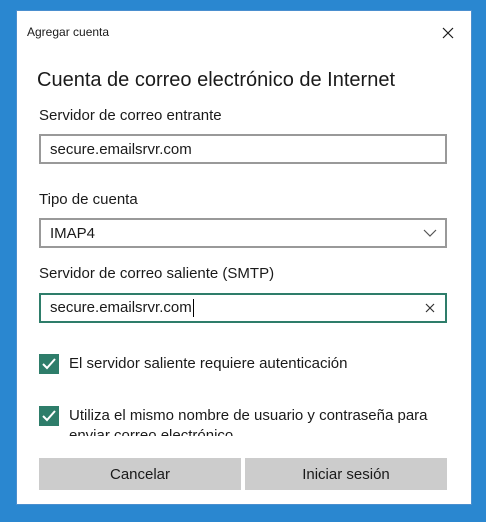 Image resolution: width=486 pixels, height=522 pixels. What do you see at coordinates (193, 308) in the screenshot?
I see `text-caret` at bounding box center [193, 308].